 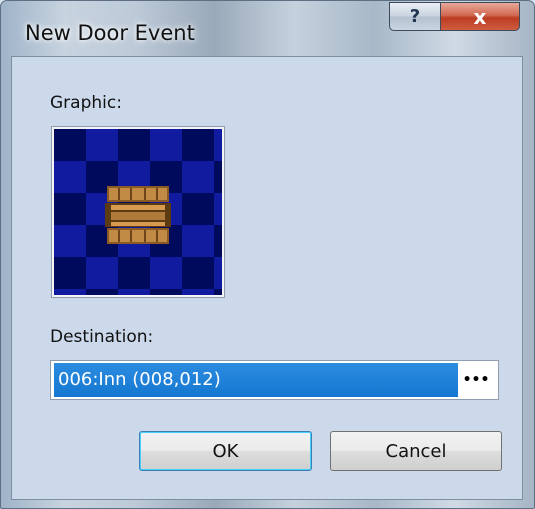 I want to click on graphic-preview, so click(x=138, y=212).